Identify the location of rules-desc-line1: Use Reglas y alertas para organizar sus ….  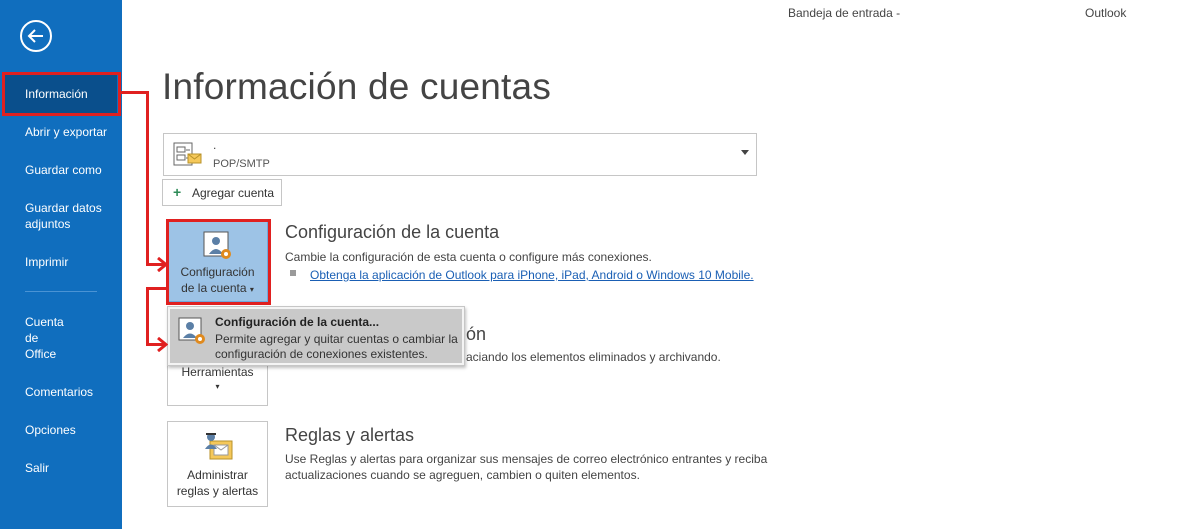
(526, 459).